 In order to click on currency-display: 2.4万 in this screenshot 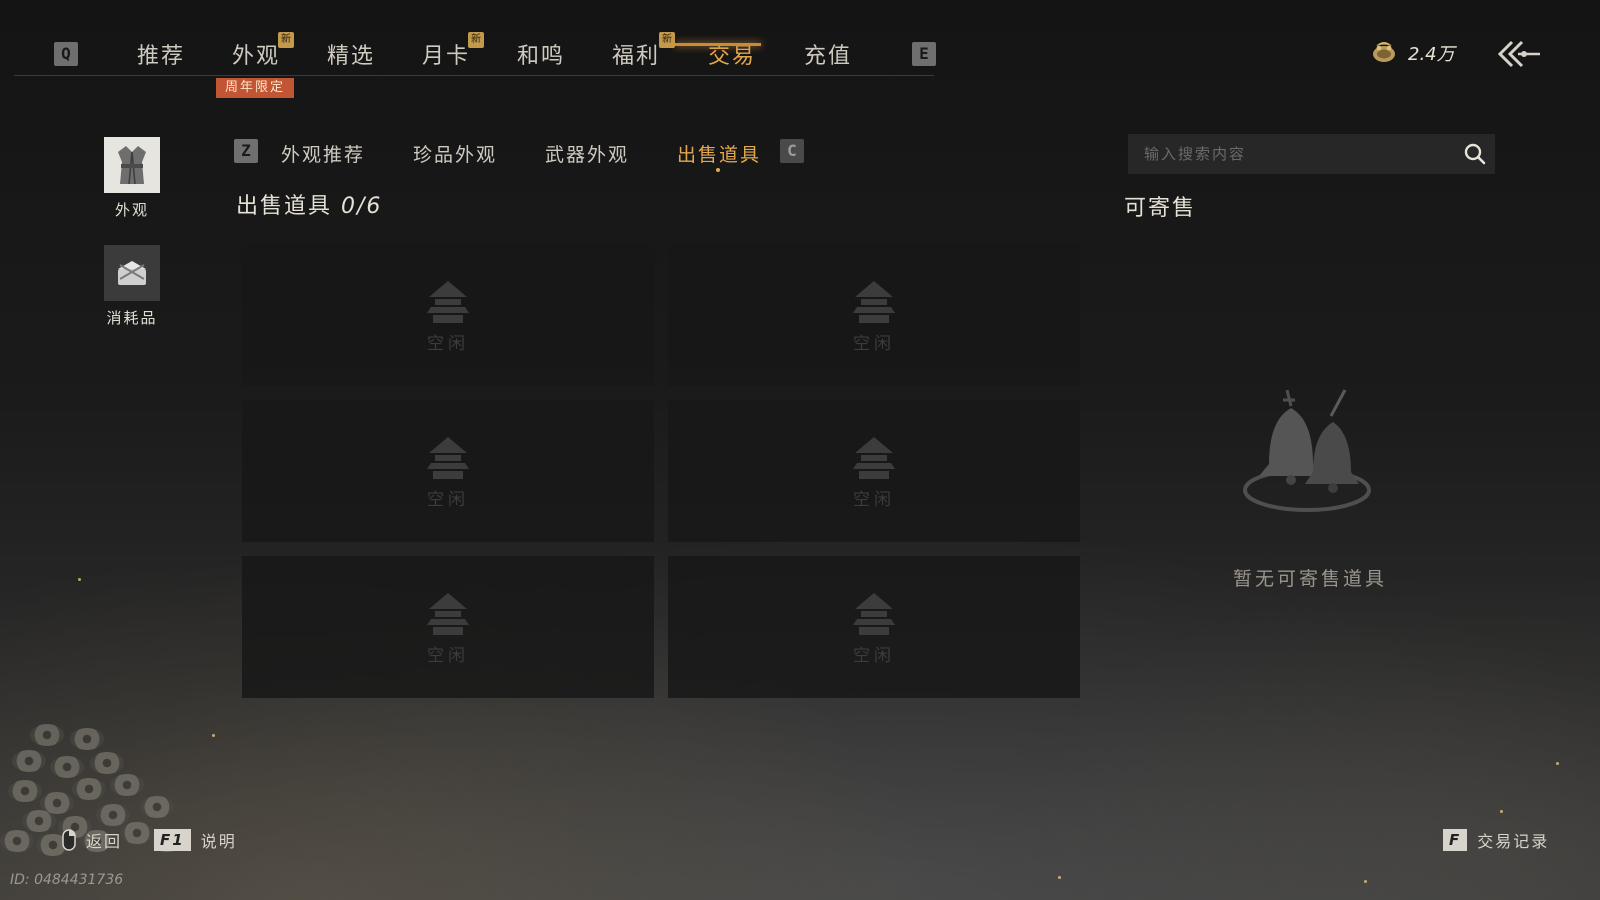, I will do `click(1412, 53)`.